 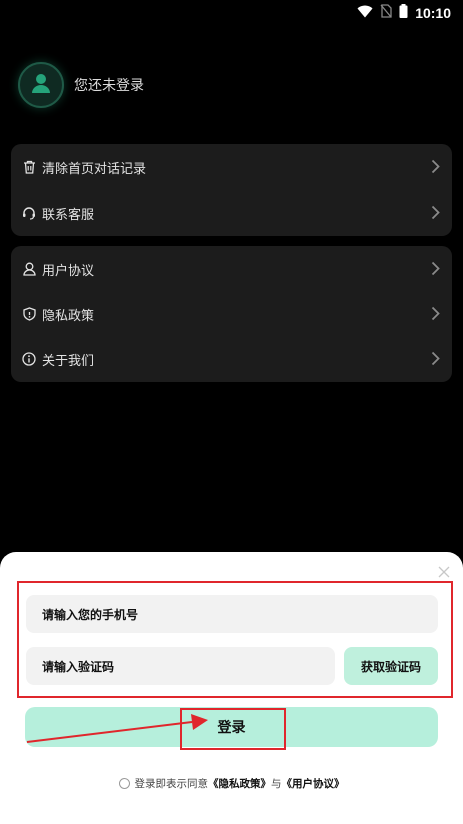 I want to click on menu-item-contact-support: 联系客服, so click(x=231, y=213).